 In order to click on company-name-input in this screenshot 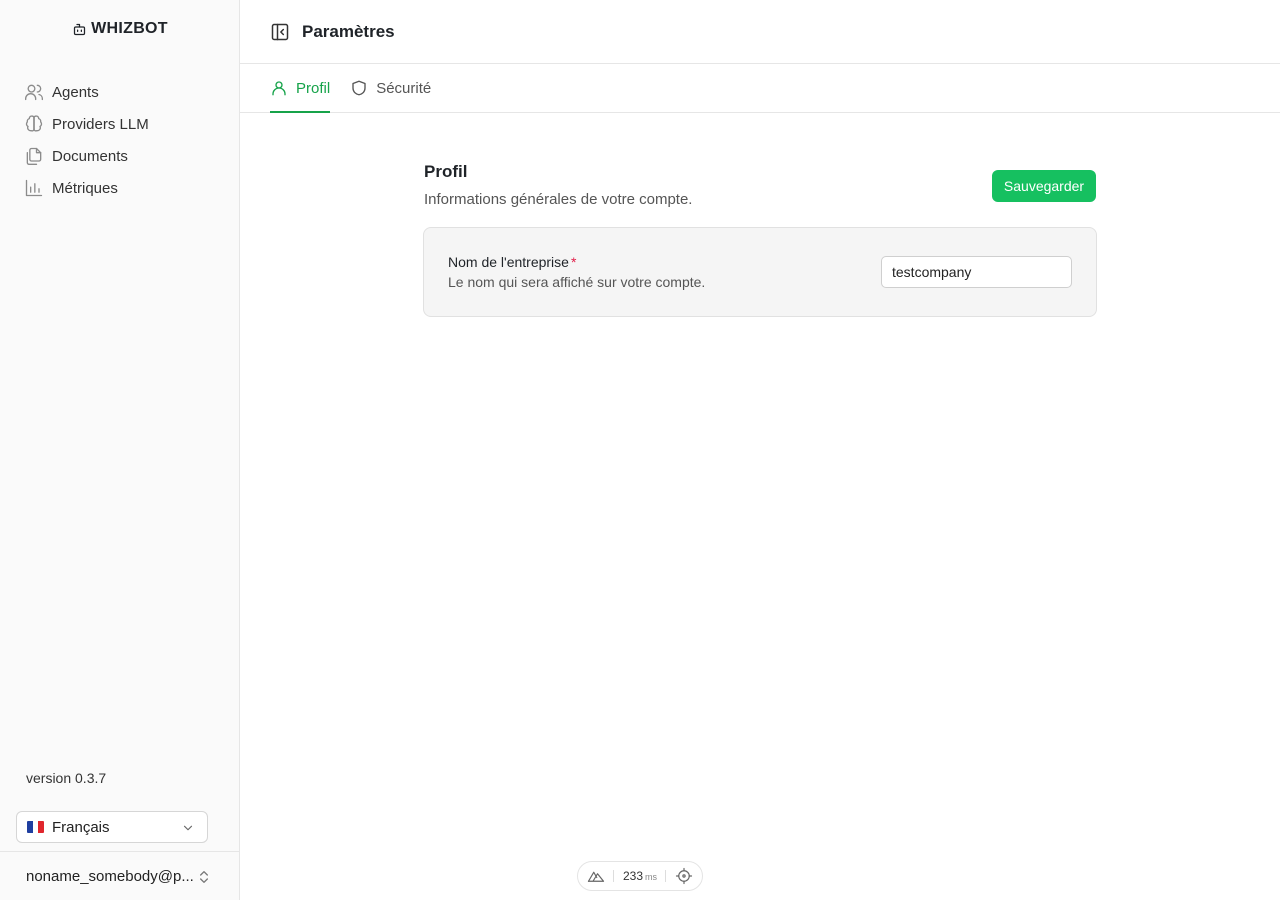, I will do `click(976, 272)`.